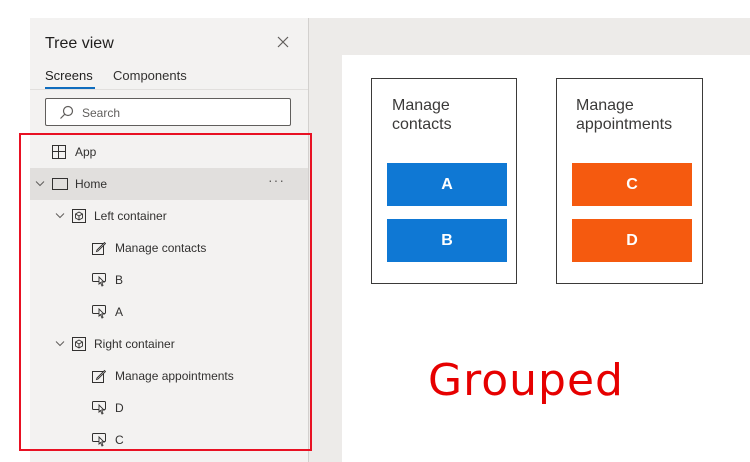 The width and height of the screenshot is (750, 462). I want to click on right-container: Manage appointments C D, so click(629, 181).